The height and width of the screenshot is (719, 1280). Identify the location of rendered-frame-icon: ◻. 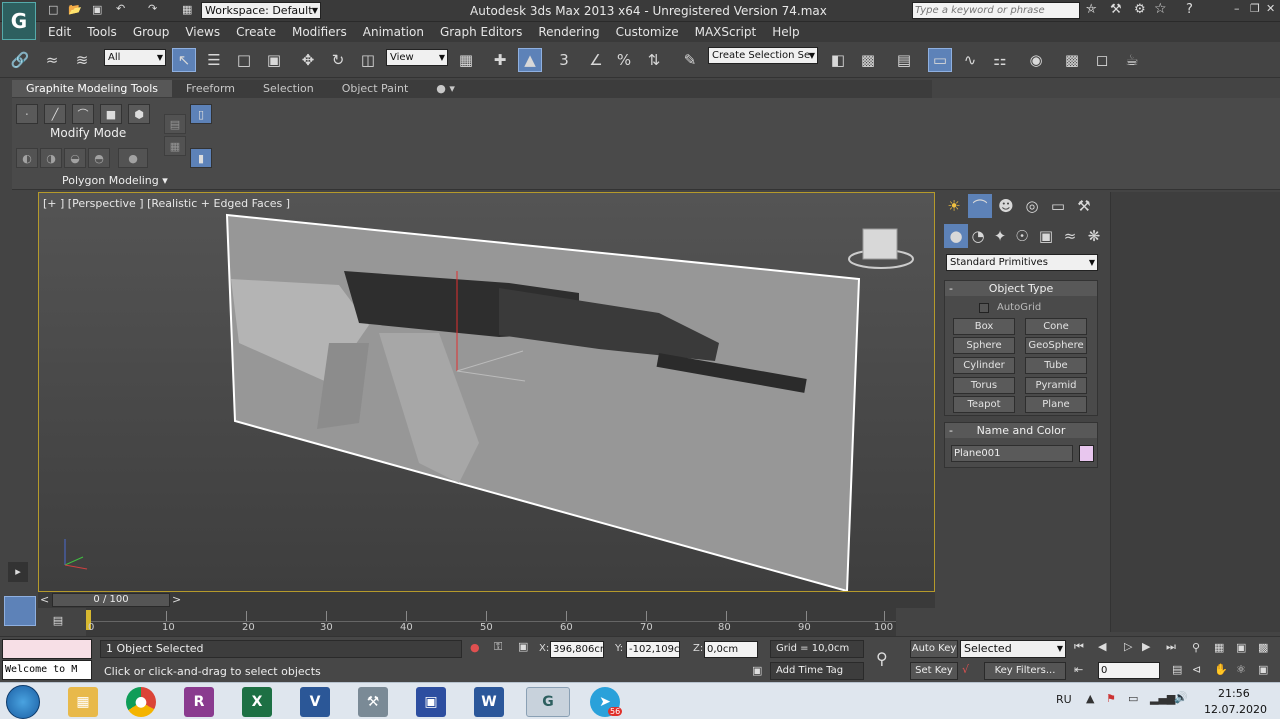
(1102, 60).